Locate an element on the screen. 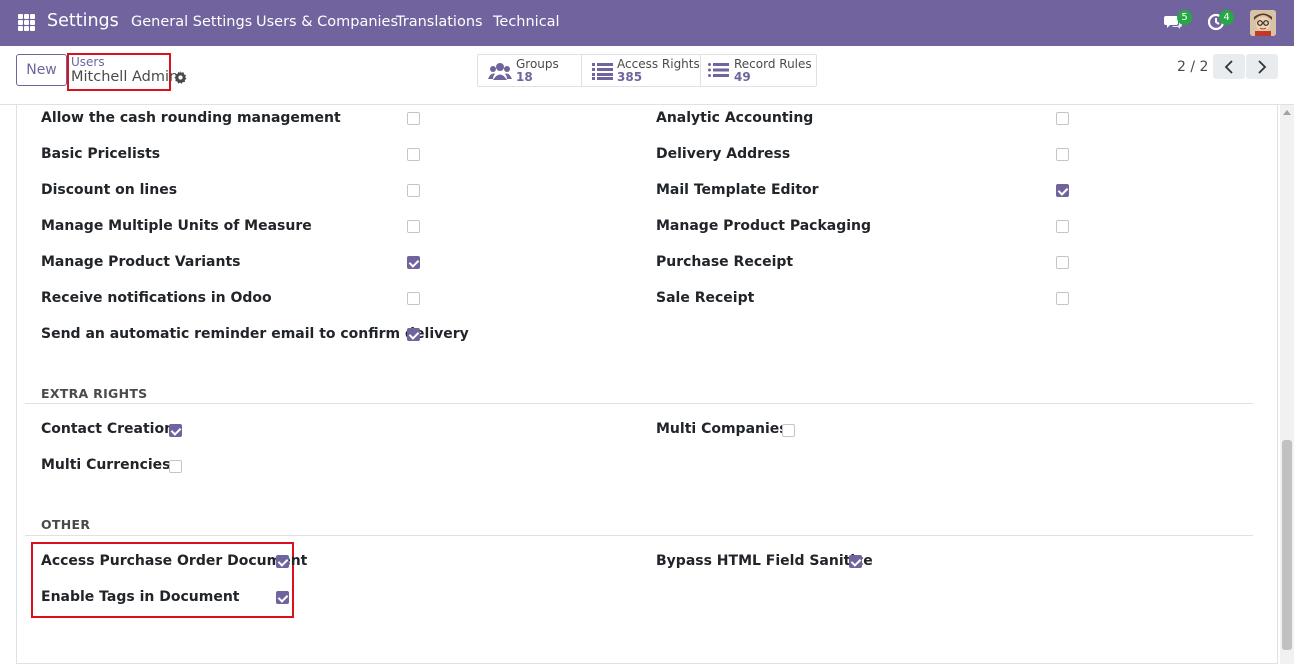  delivery-address-checkbox is located at coordinates (1062, 154).